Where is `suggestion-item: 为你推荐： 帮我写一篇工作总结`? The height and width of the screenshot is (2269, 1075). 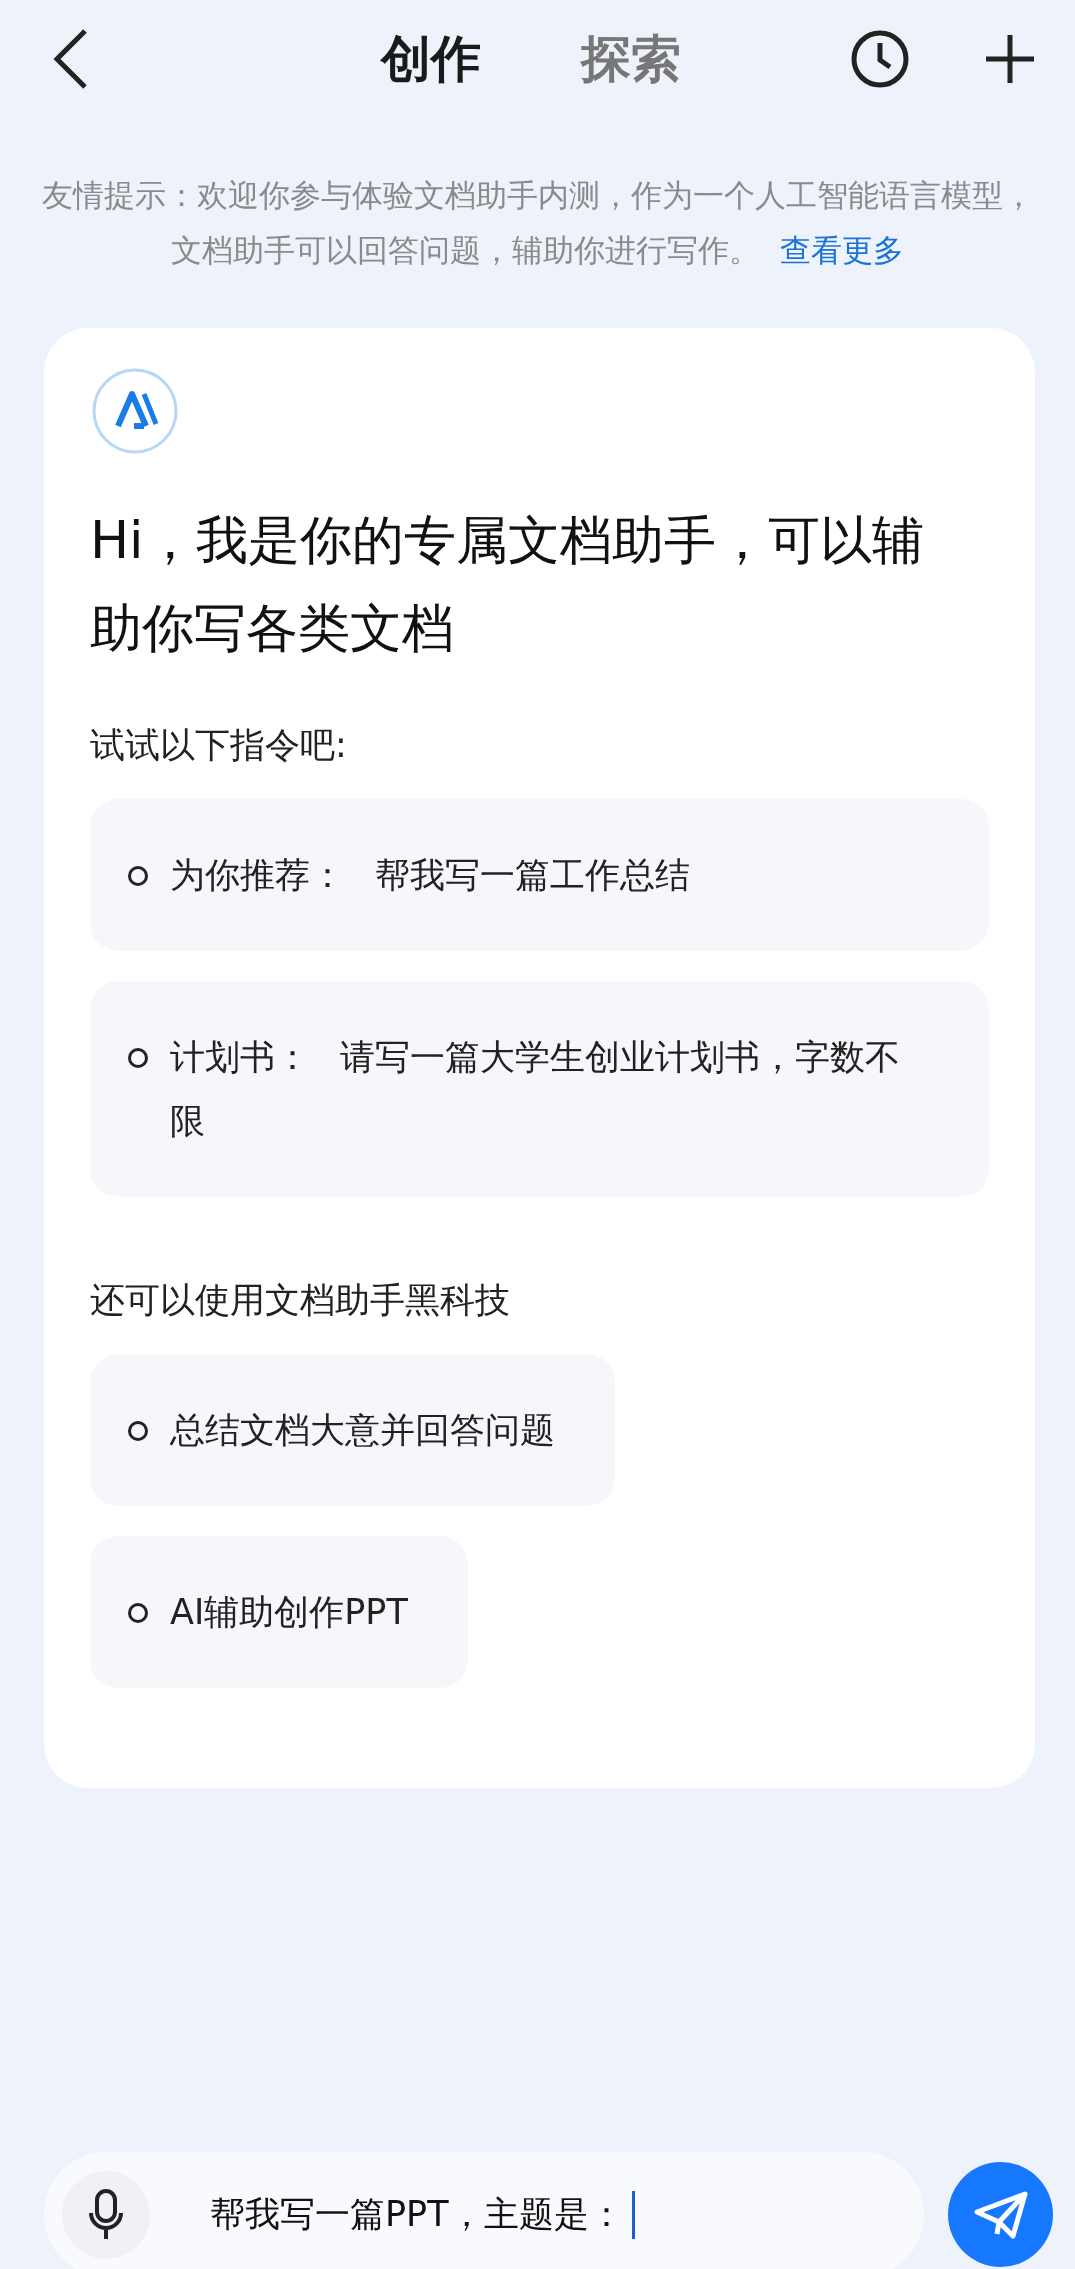 suggestion-item: 为你推荐： 帮我写一篇工作总结 is located at coordinates (539, 875).